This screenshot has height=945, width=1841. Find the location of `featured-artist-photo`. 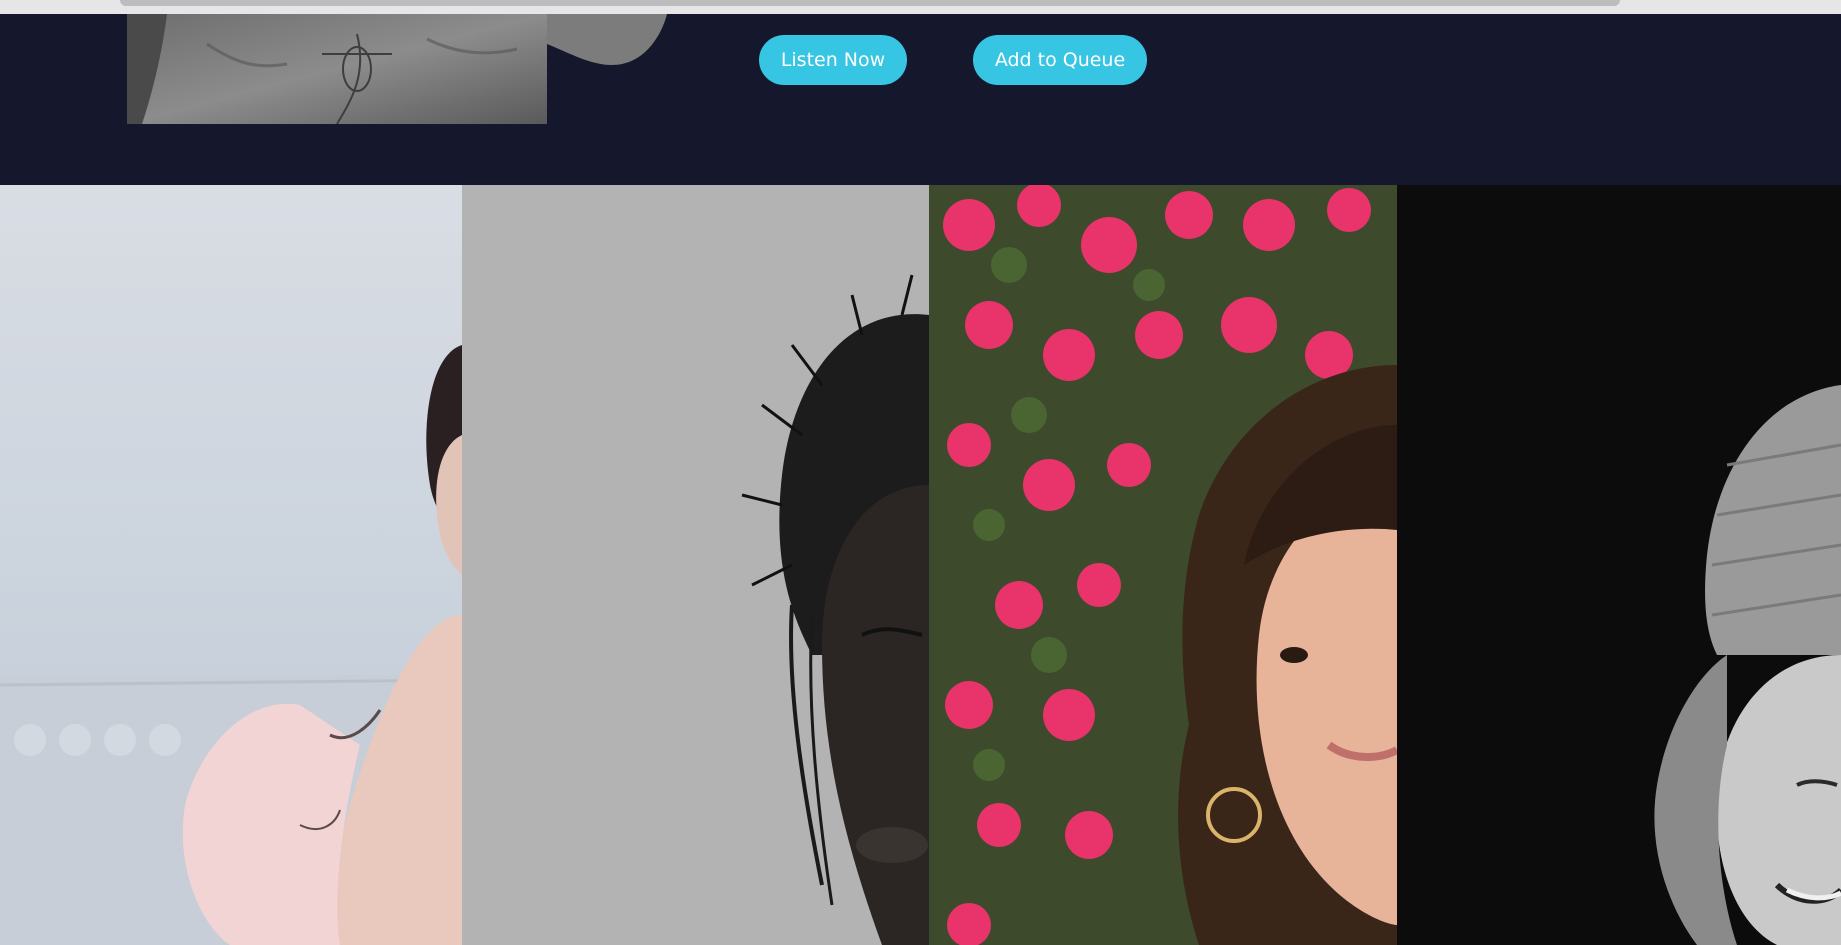

featured-artist-photo is located at coordinates (397, 69).